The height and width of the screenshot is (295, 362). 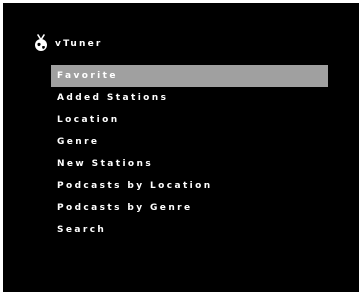 What do you see at coordinates (189, 164) in the screenshot?
I see `menu-item-new-stations: New Stations` at bounding box center [189, 164].